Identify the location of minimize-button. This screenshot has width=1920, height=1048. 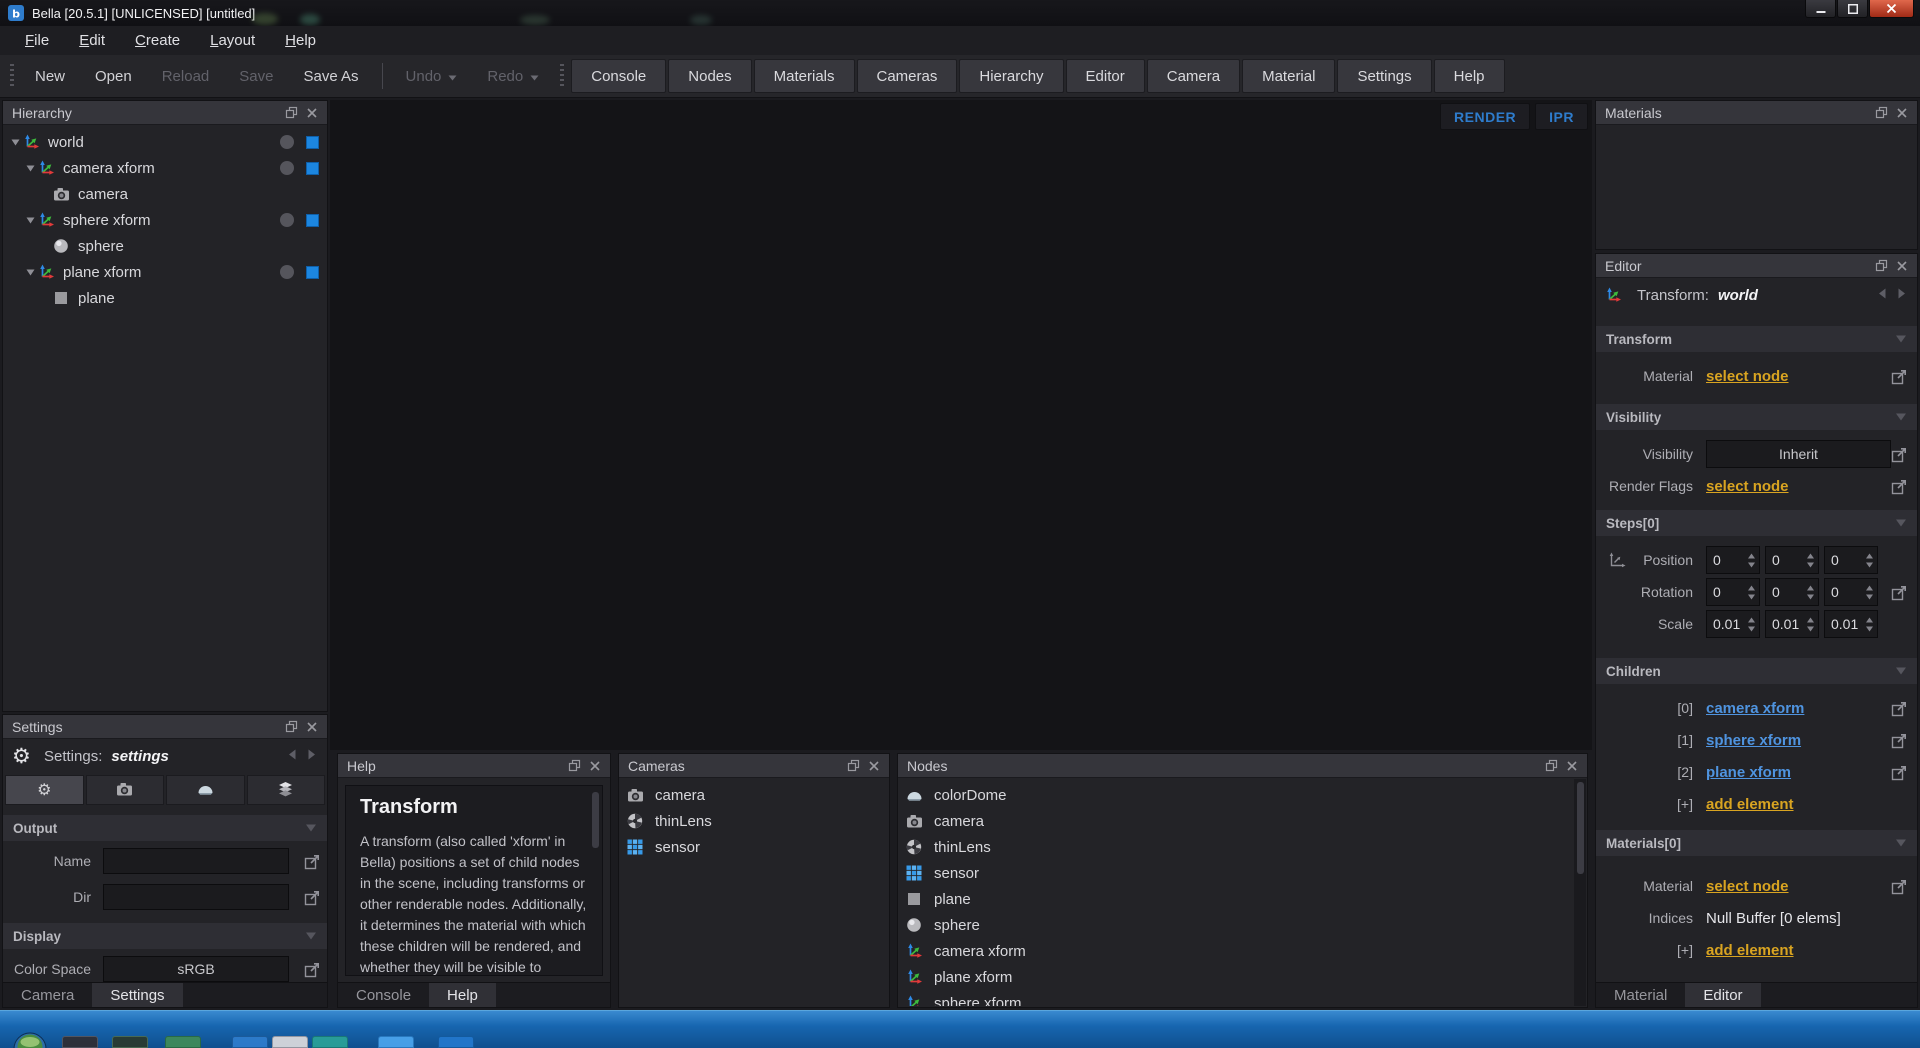
(1820, 9).